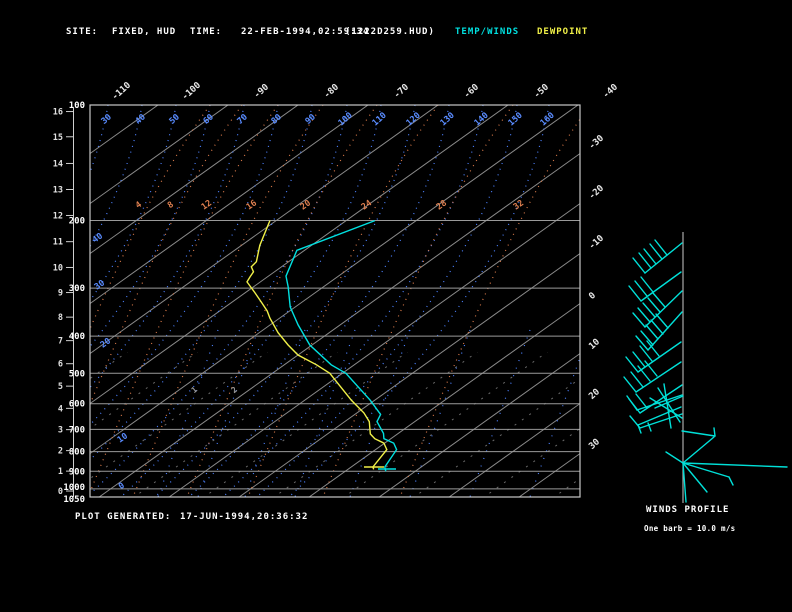 The height and width of the screenshot is (612, 792). What do you see at coordinates (317, 345) in the screenshot?
I see `dewpoint-trace` at bounding box center [317, 345].